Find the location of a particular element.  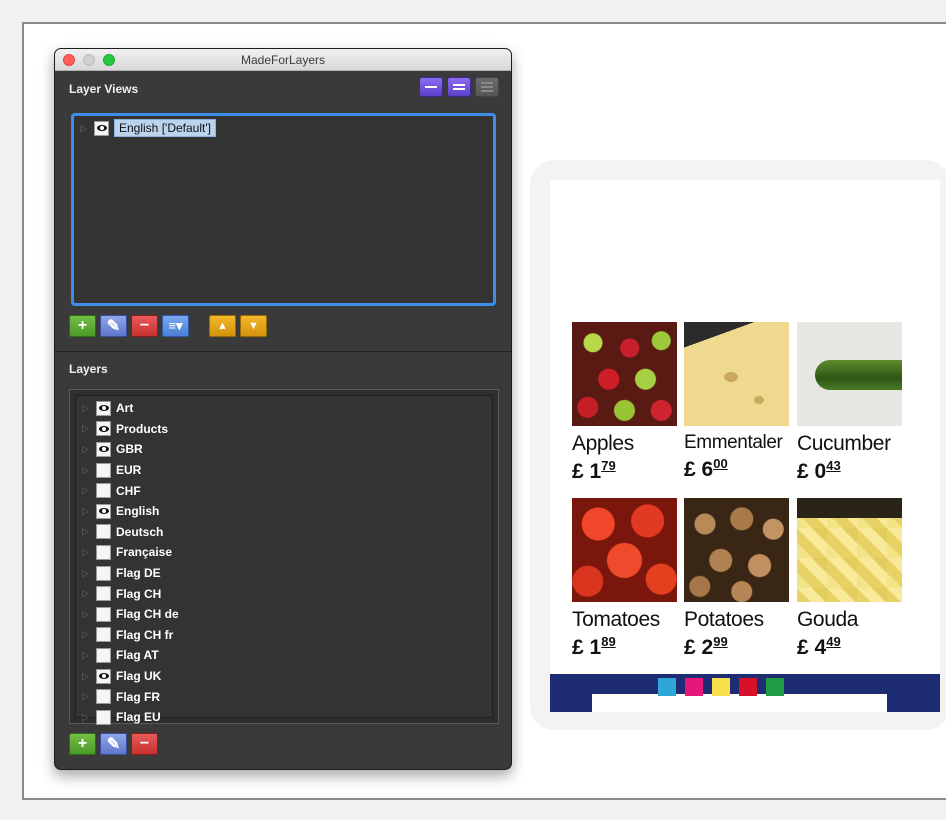

product-price: £ 600 is located at coordinates (706, 468).